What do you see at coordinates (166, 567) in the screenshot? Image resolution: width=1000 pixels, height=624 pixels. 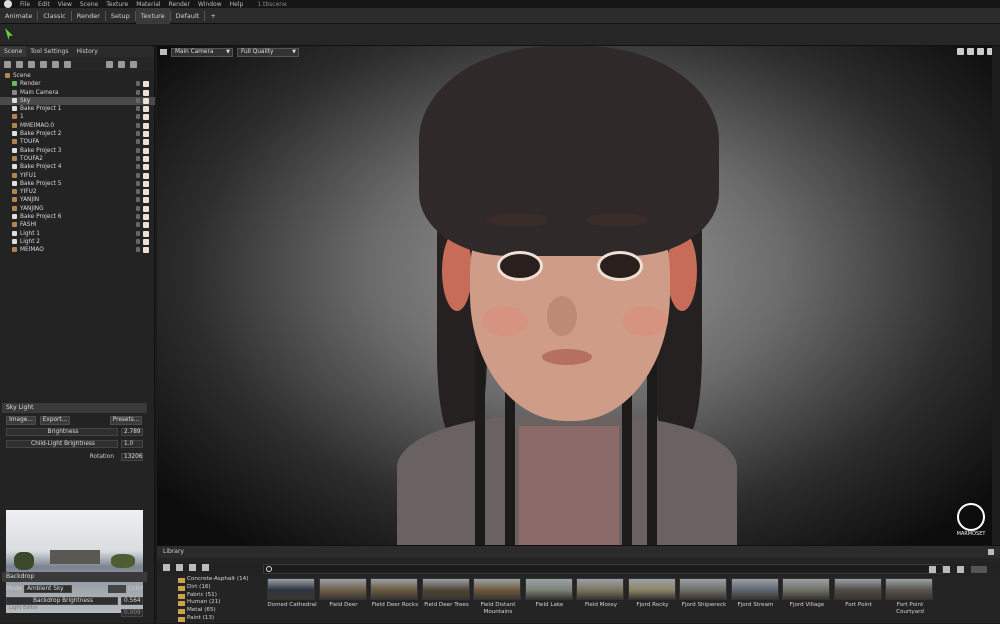 I see `home-icon` at bounding box center [166, 567].